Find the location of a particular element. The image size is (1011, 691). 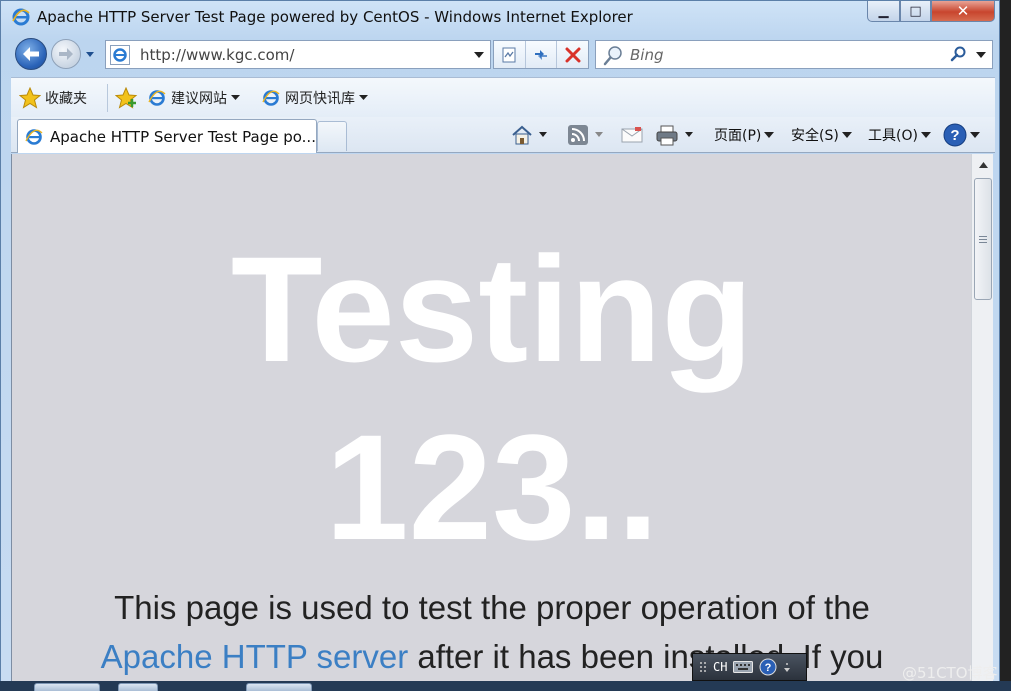

address-tools is located at coordinates (541, 54).